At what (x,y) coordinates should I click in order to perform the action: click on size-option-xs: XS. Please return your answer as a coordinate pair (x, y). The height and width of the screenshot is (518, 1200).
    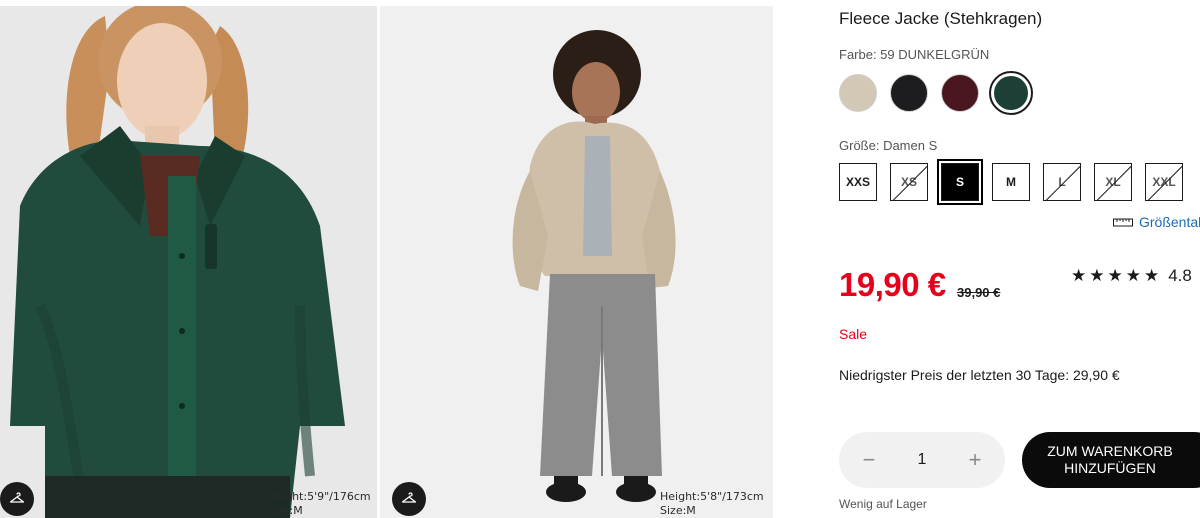
    Looking at the image, I should click on (909, 182).